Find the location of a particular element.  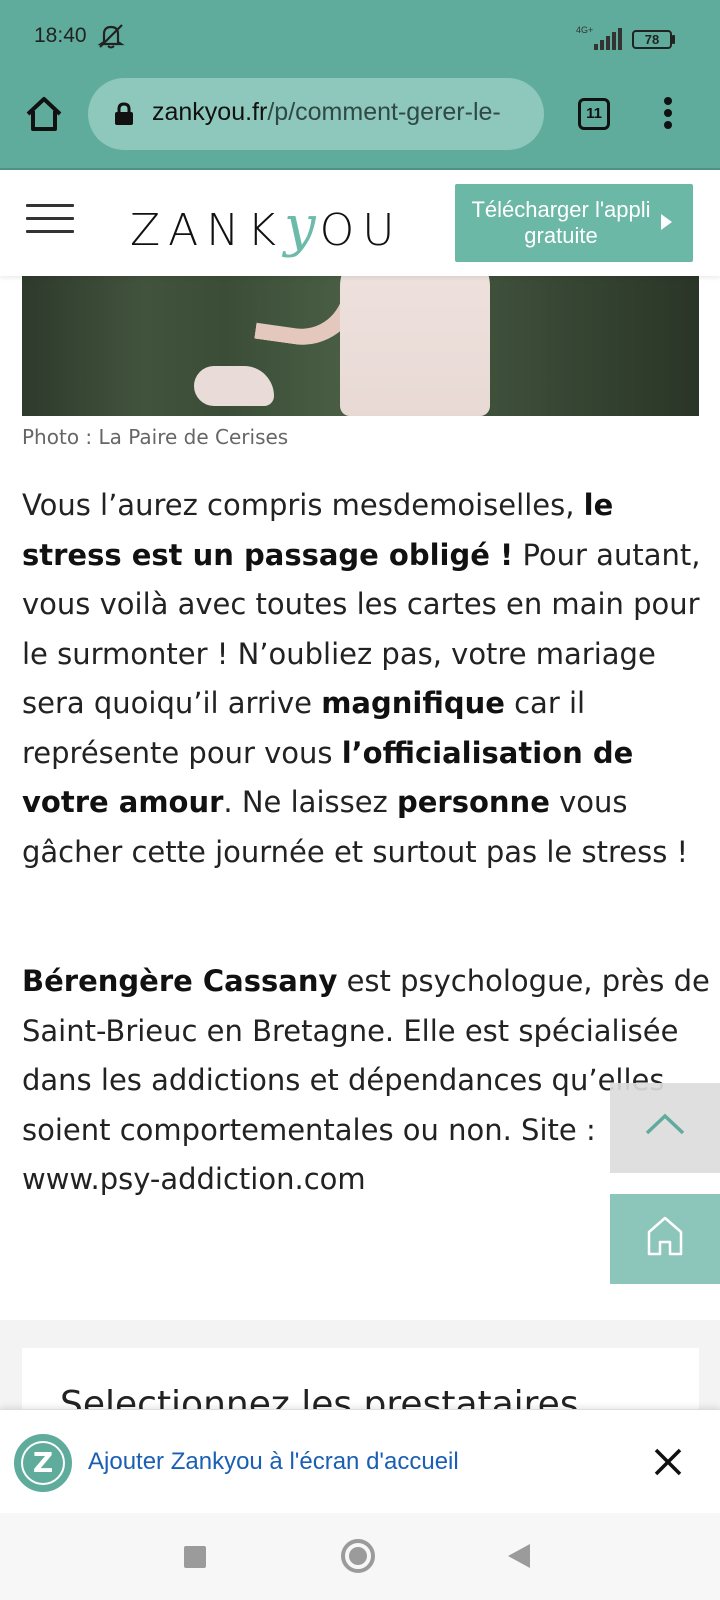

download-app-label: Télécharger l'appli gratuite is located at coordinates (561, 222).